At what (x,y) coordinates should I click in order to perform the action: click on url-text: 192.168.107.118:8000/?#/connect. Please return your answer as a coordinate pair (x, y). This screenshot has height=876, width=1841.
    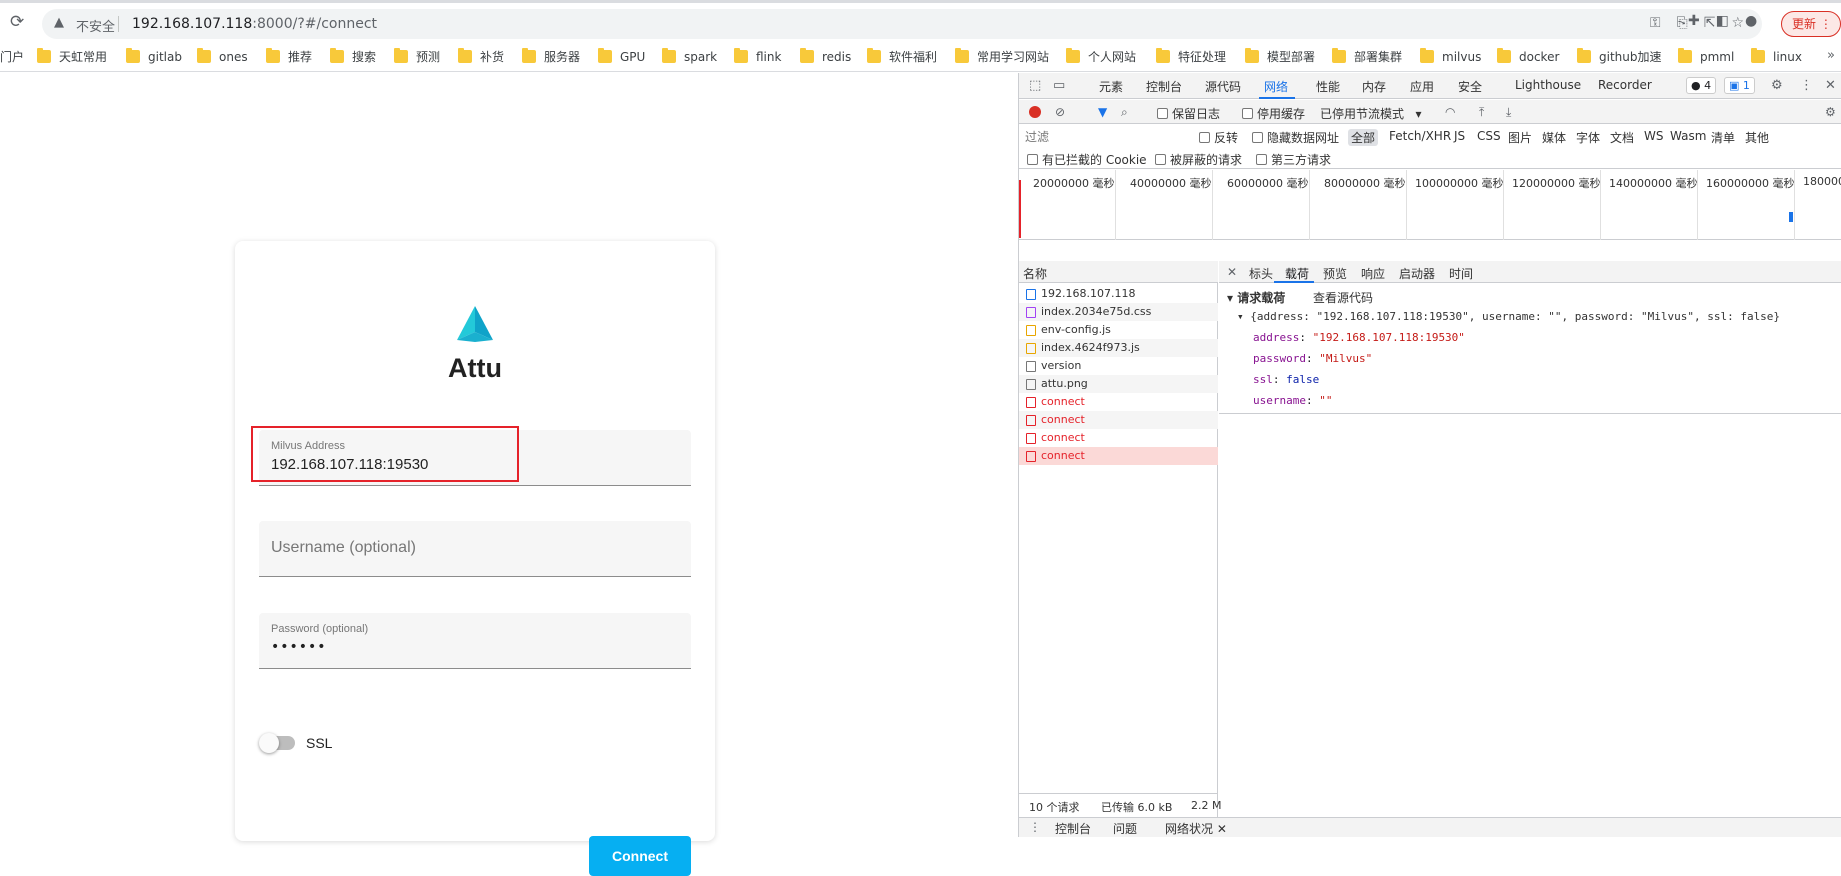
    Looking at the image, I should click on (254, 24).